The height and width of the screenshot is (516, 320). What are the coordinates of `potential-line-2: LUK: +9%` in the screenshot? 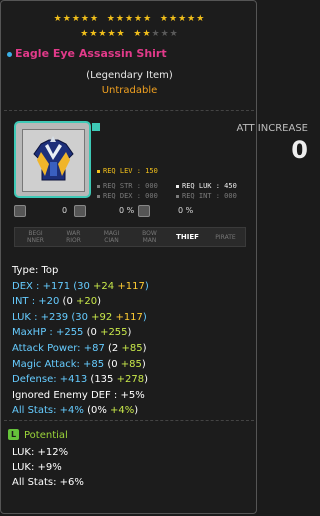 It's located at (37, 467).